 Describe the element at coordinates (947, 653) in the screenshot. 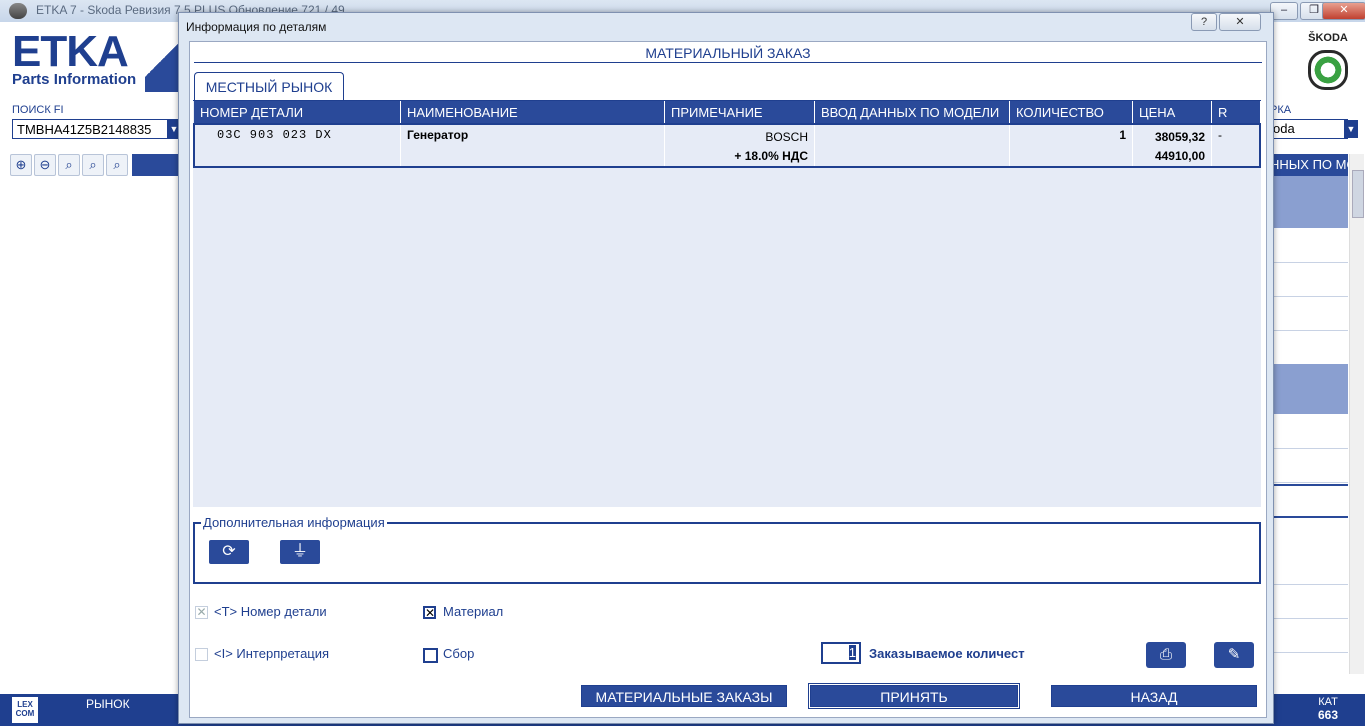

I see `order-quantity-label: Заказываемое количест` at that location.